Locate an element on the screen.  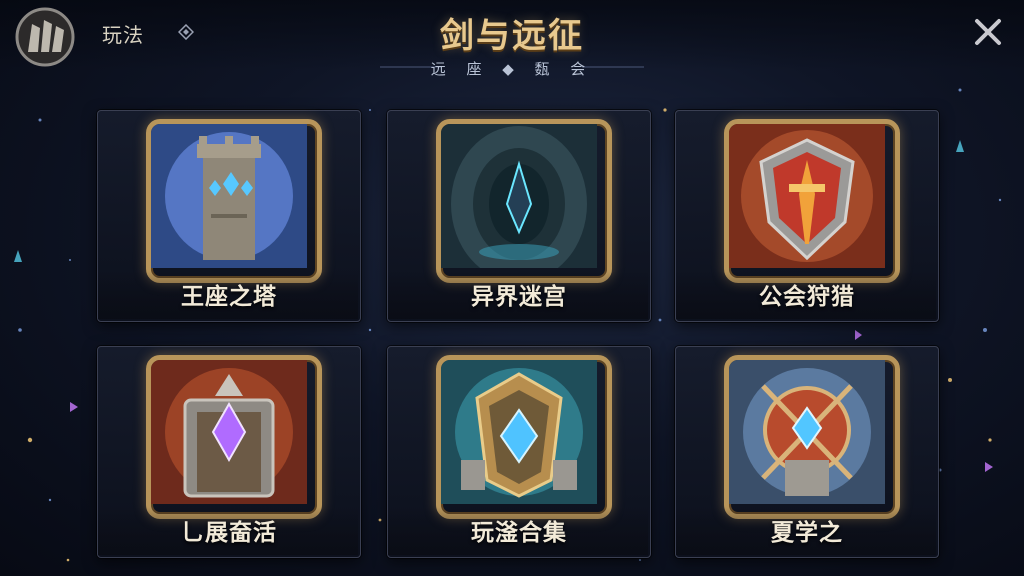
subtitle-wrap: 远 座 ◆ 瓾 会 is located at coordinates (512, 68).